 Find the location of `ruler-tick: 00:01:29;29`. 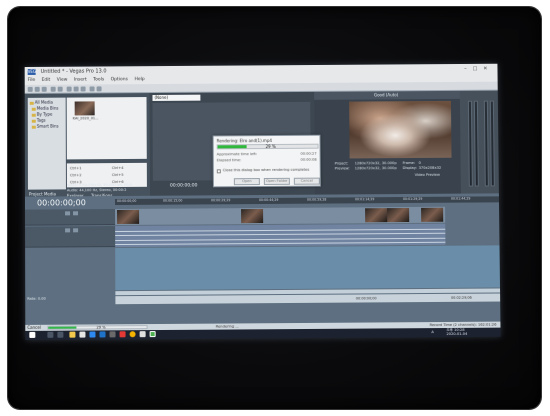

ruler-tick: 00:01:29;29 is located at coordinates (412, 199).